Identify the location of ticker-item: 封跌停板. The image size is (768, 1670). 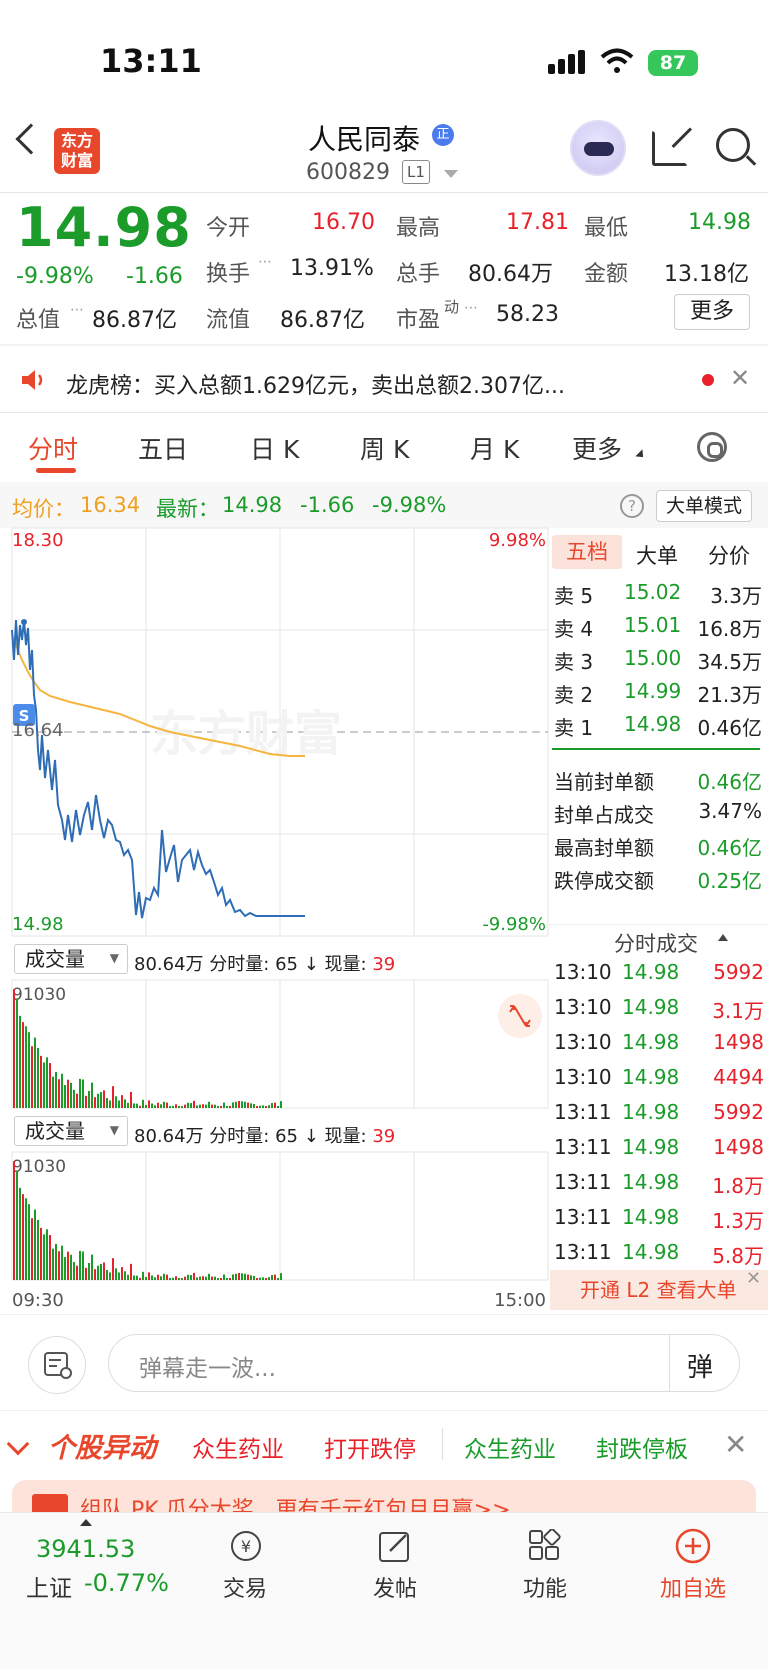
(642, 1447).